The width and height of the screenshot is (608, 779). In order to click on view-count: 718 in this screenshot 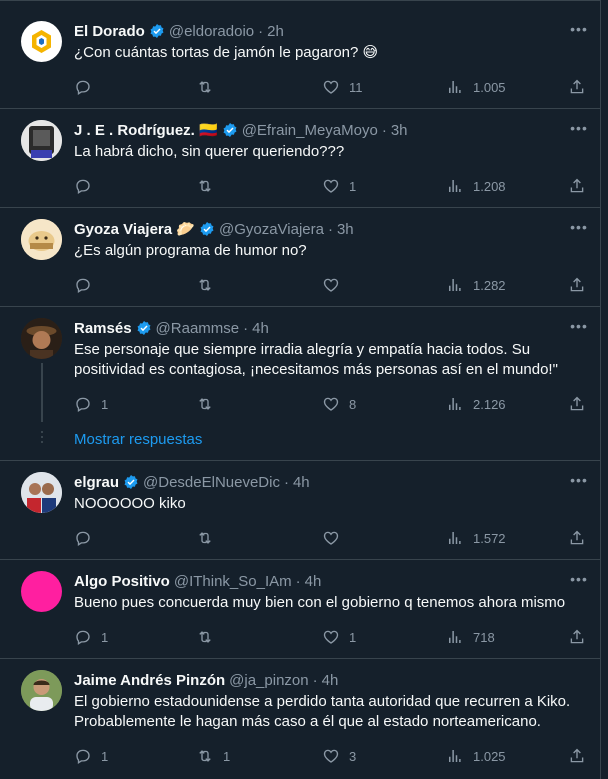, I will do `click(484, 637)`.